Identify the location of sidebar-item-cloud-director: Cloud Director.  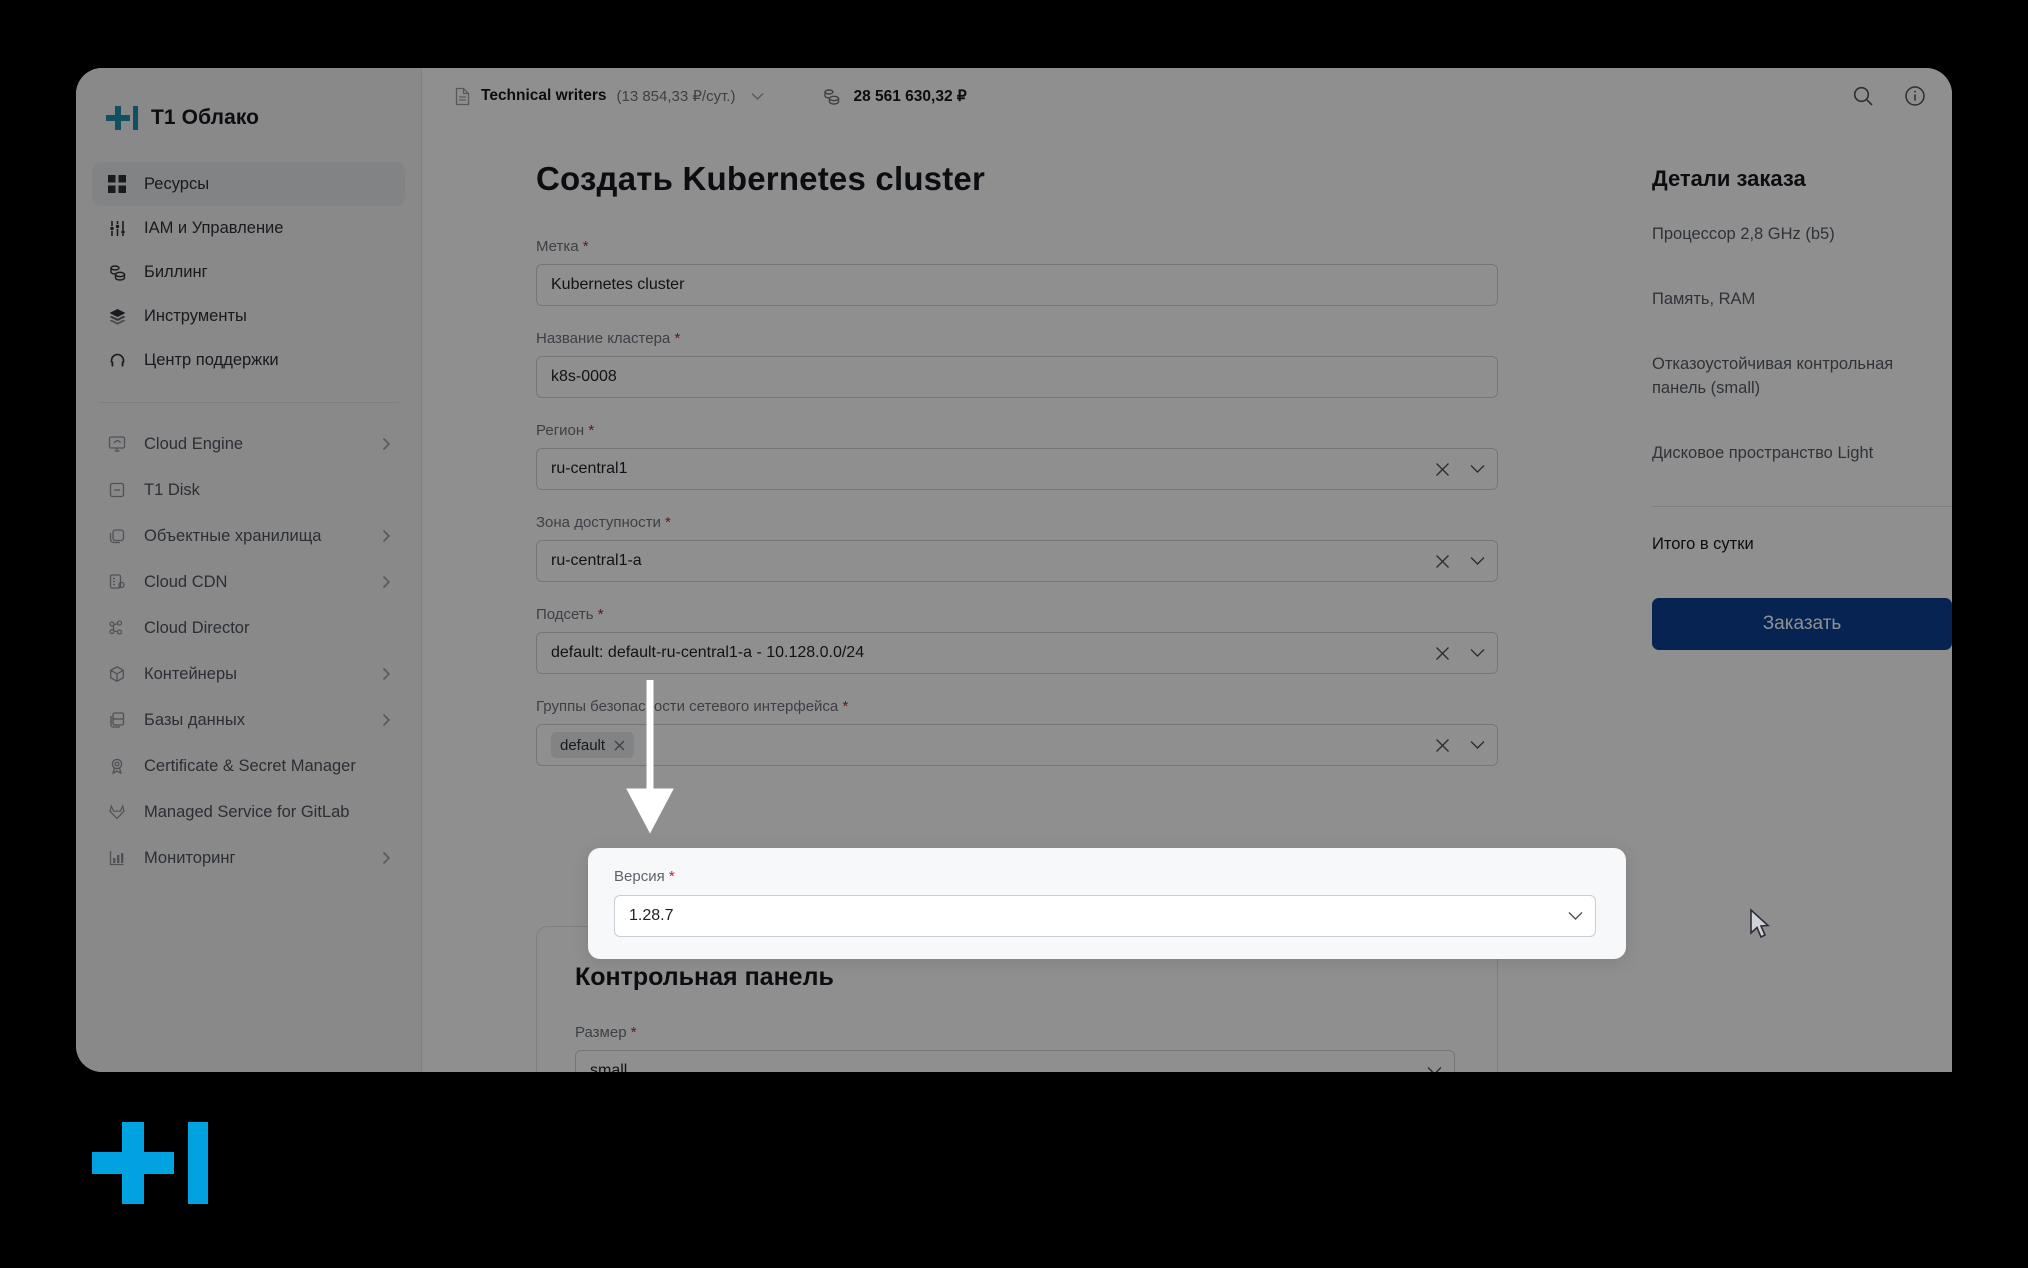
(248, 628).